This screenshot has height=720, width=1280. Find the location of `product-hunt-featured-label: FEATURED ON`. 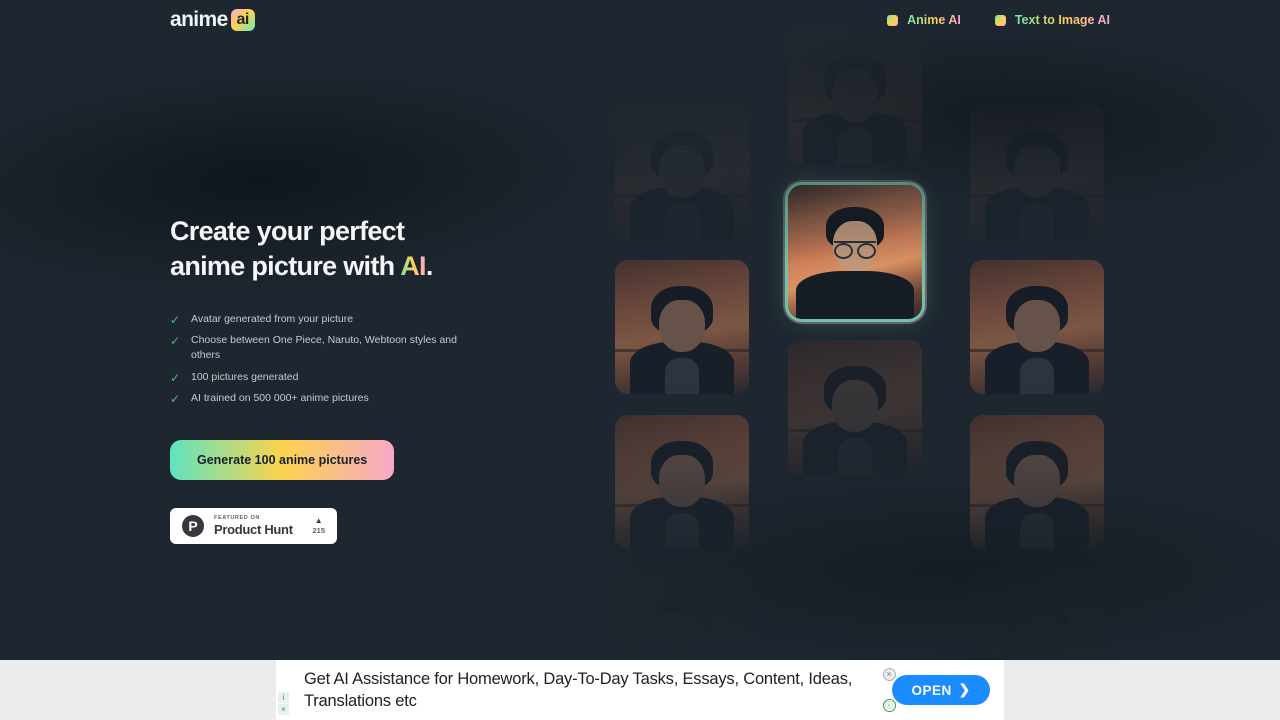

product-hunt-featured-label: FEATURED ON is located at coordinates (237, 517).